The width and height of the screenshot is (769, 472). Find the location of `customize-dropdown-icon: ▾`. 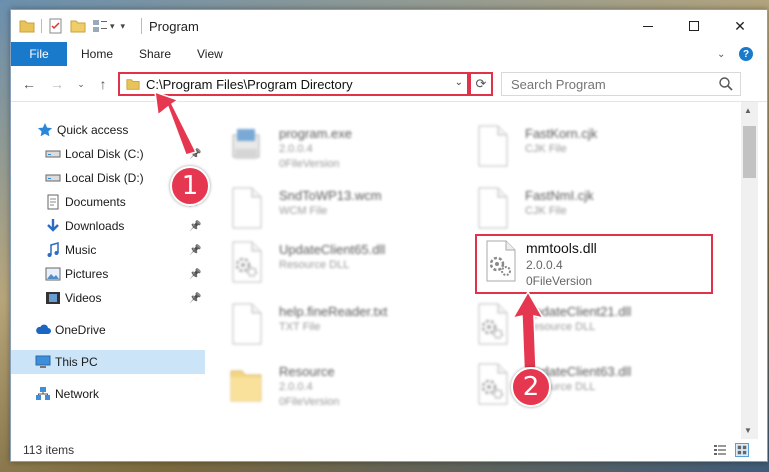

customize-dropdown-icon: ▾ is located at coordinates (112, 26).